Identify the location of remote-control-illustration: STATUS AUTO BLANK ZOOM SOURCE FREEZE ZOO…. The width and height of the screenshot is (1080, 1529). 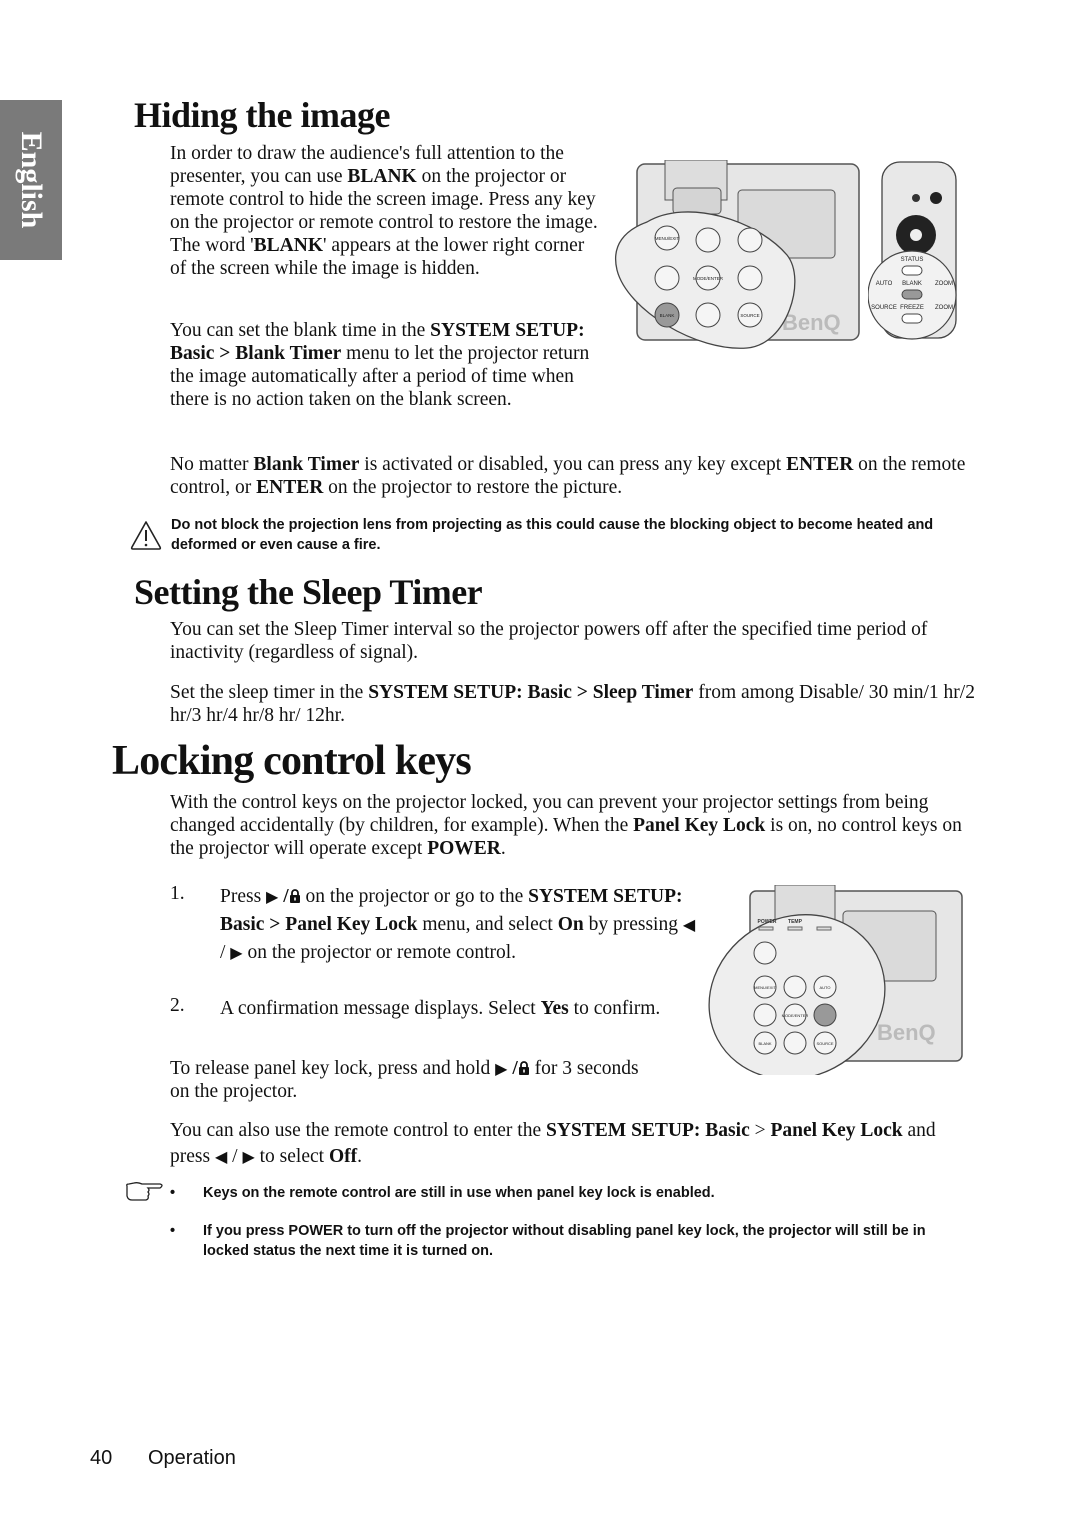
(912, 250).